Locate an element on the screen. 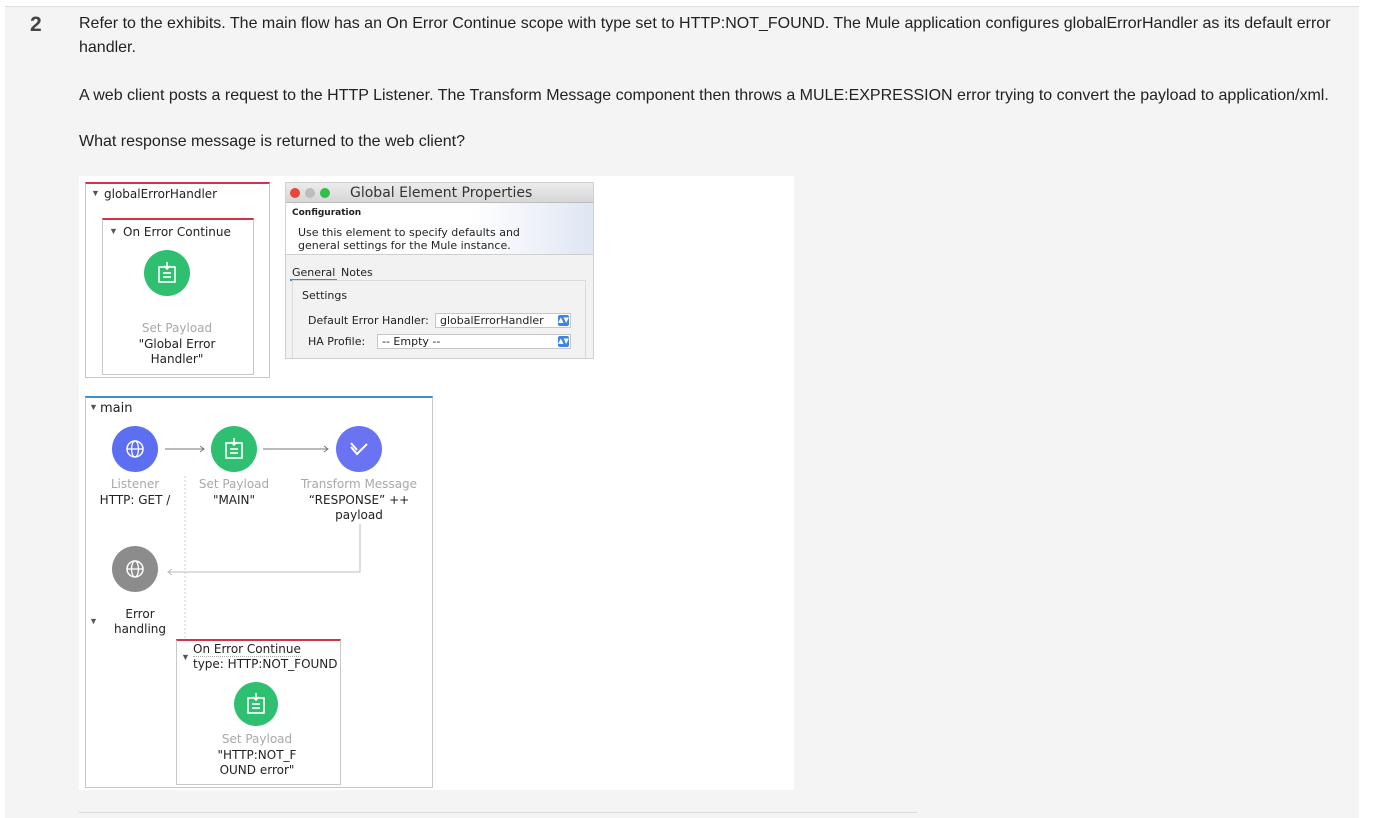  window-title-bar: Global Element Properties is located at coordinates (439, 193).